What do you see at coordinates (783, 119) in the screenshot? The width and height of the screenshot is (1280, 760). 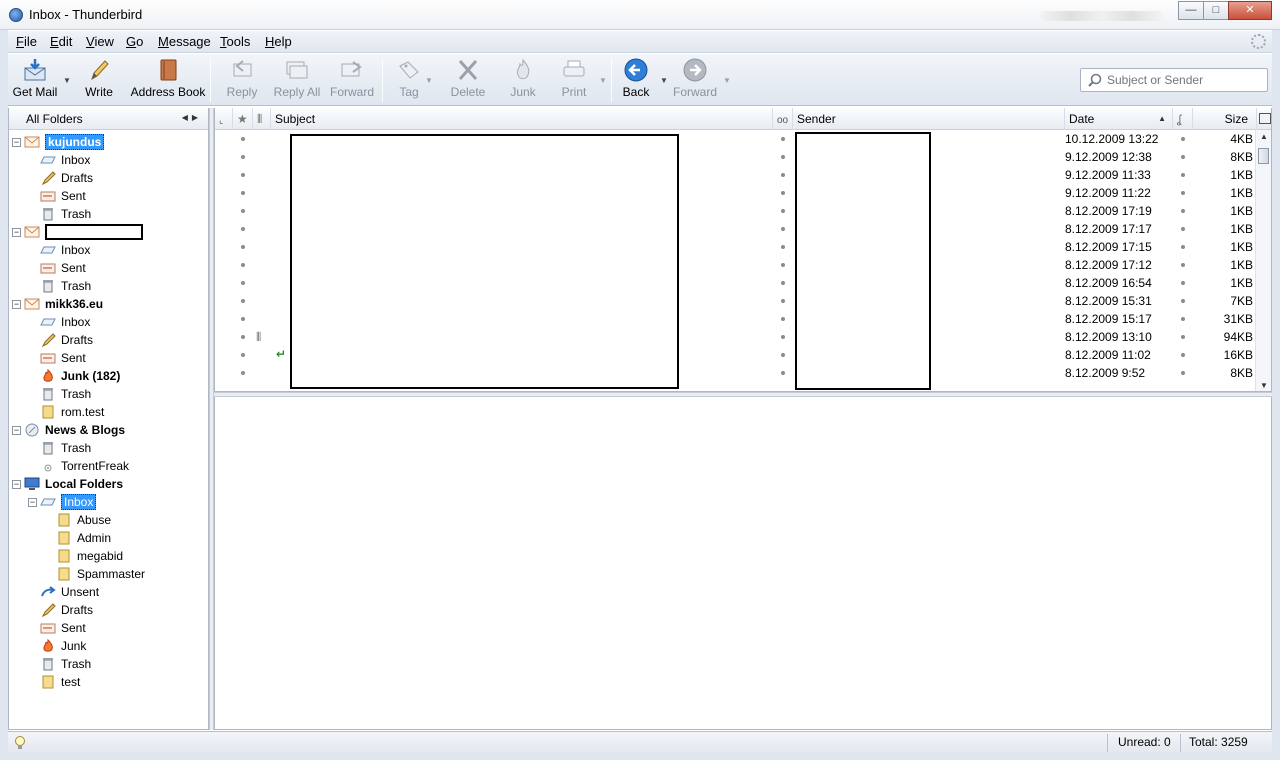 I see `read-status-column: oo` at bounding box center [783, 119].